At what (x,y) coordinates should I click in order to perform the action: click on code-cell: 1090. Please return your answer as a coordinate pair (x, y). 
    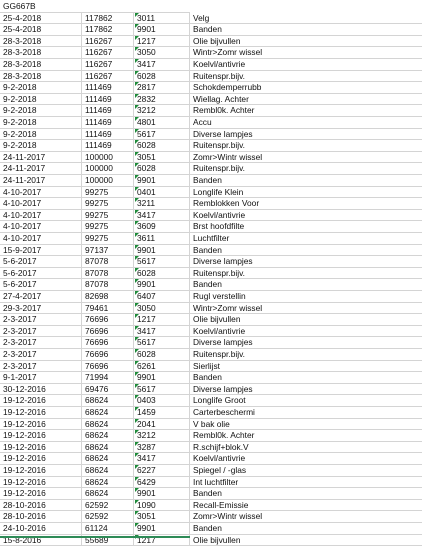
    Looking at the image, I should click on (162, 505).